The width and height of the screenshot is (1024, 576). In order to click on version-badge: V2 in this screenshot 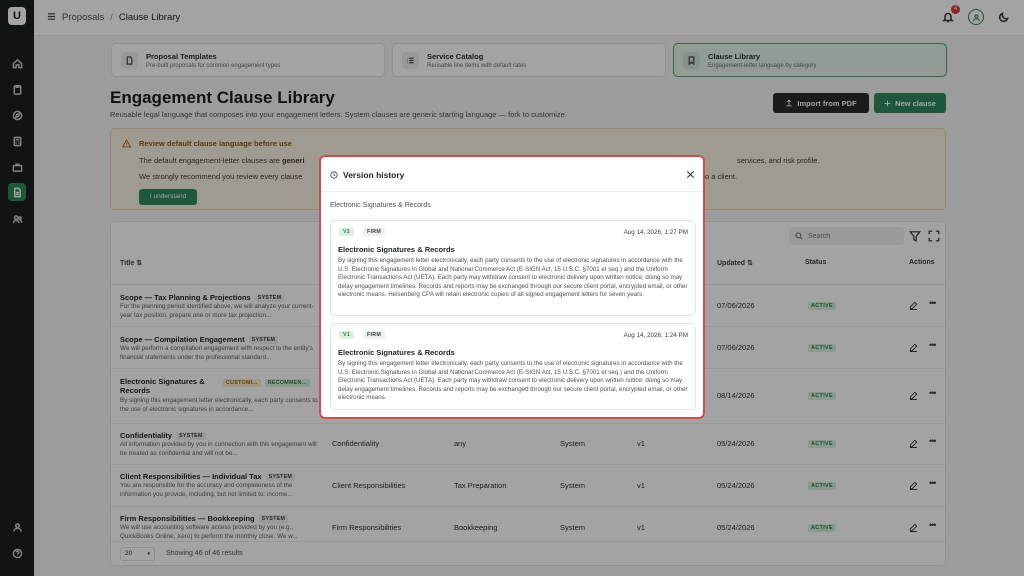, I will do `click(347, 232)`.